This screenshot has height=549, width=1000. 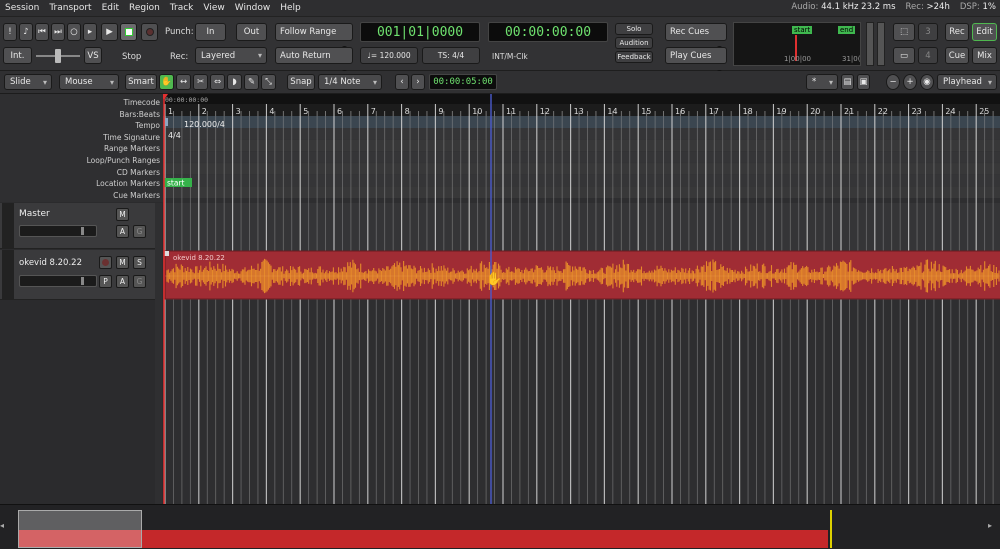 I want to click on zoom-in-button: +, so click(x=910, y=82).